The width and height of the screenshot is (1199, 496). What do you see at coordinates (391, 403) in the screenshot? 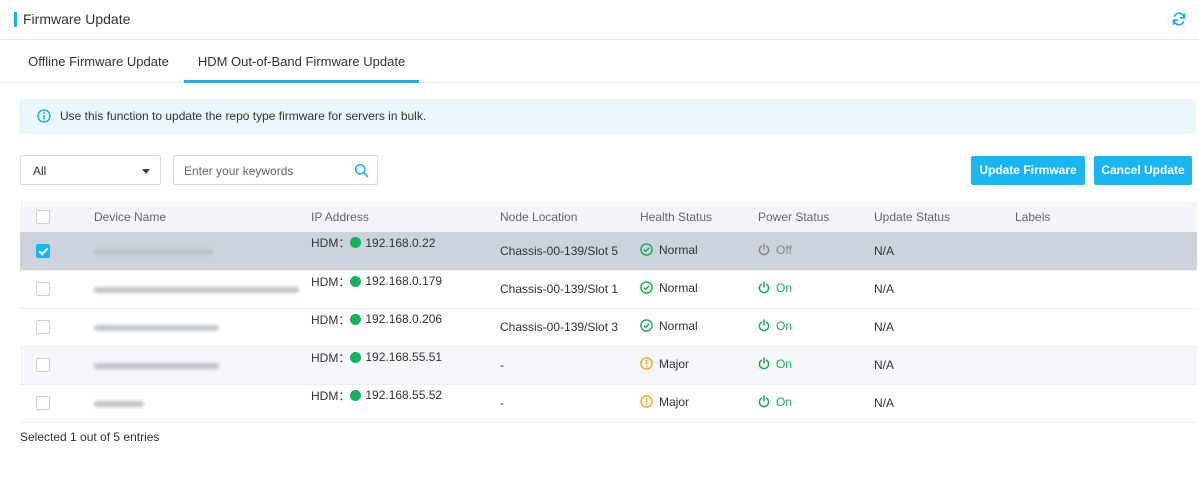
I see `ip-address-cell: HDM： 192.168.55.52` at bounding box center [391, 403].